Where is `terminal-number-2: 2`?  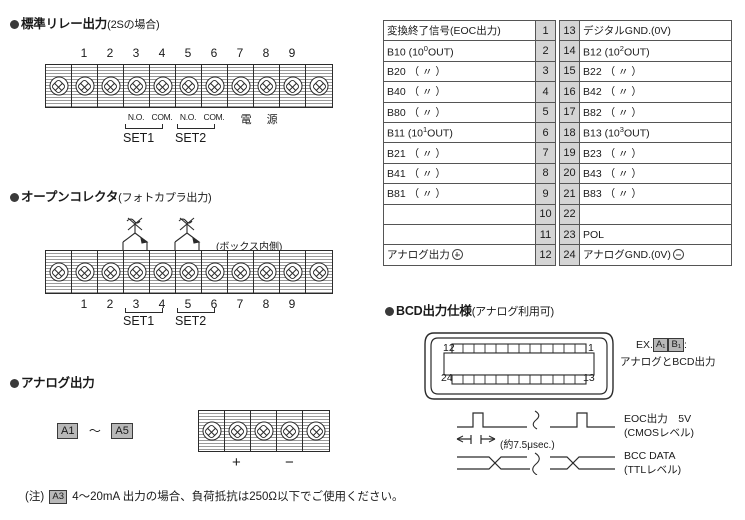
terminal-number-2: 2 is located at coordinates (110, 304).